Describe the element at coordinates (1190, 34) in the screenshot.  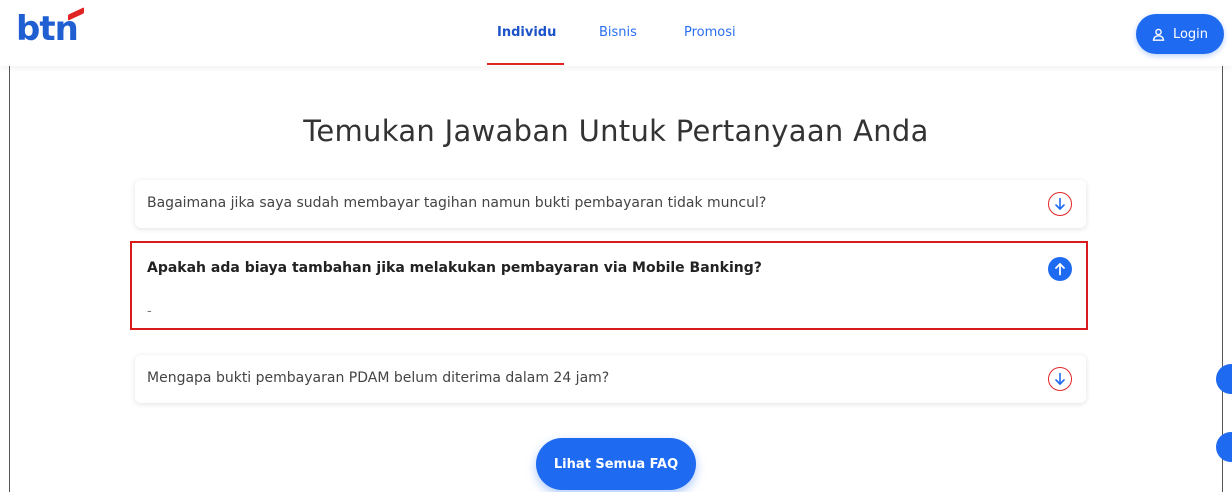
I see `login-label: Login` at that location.